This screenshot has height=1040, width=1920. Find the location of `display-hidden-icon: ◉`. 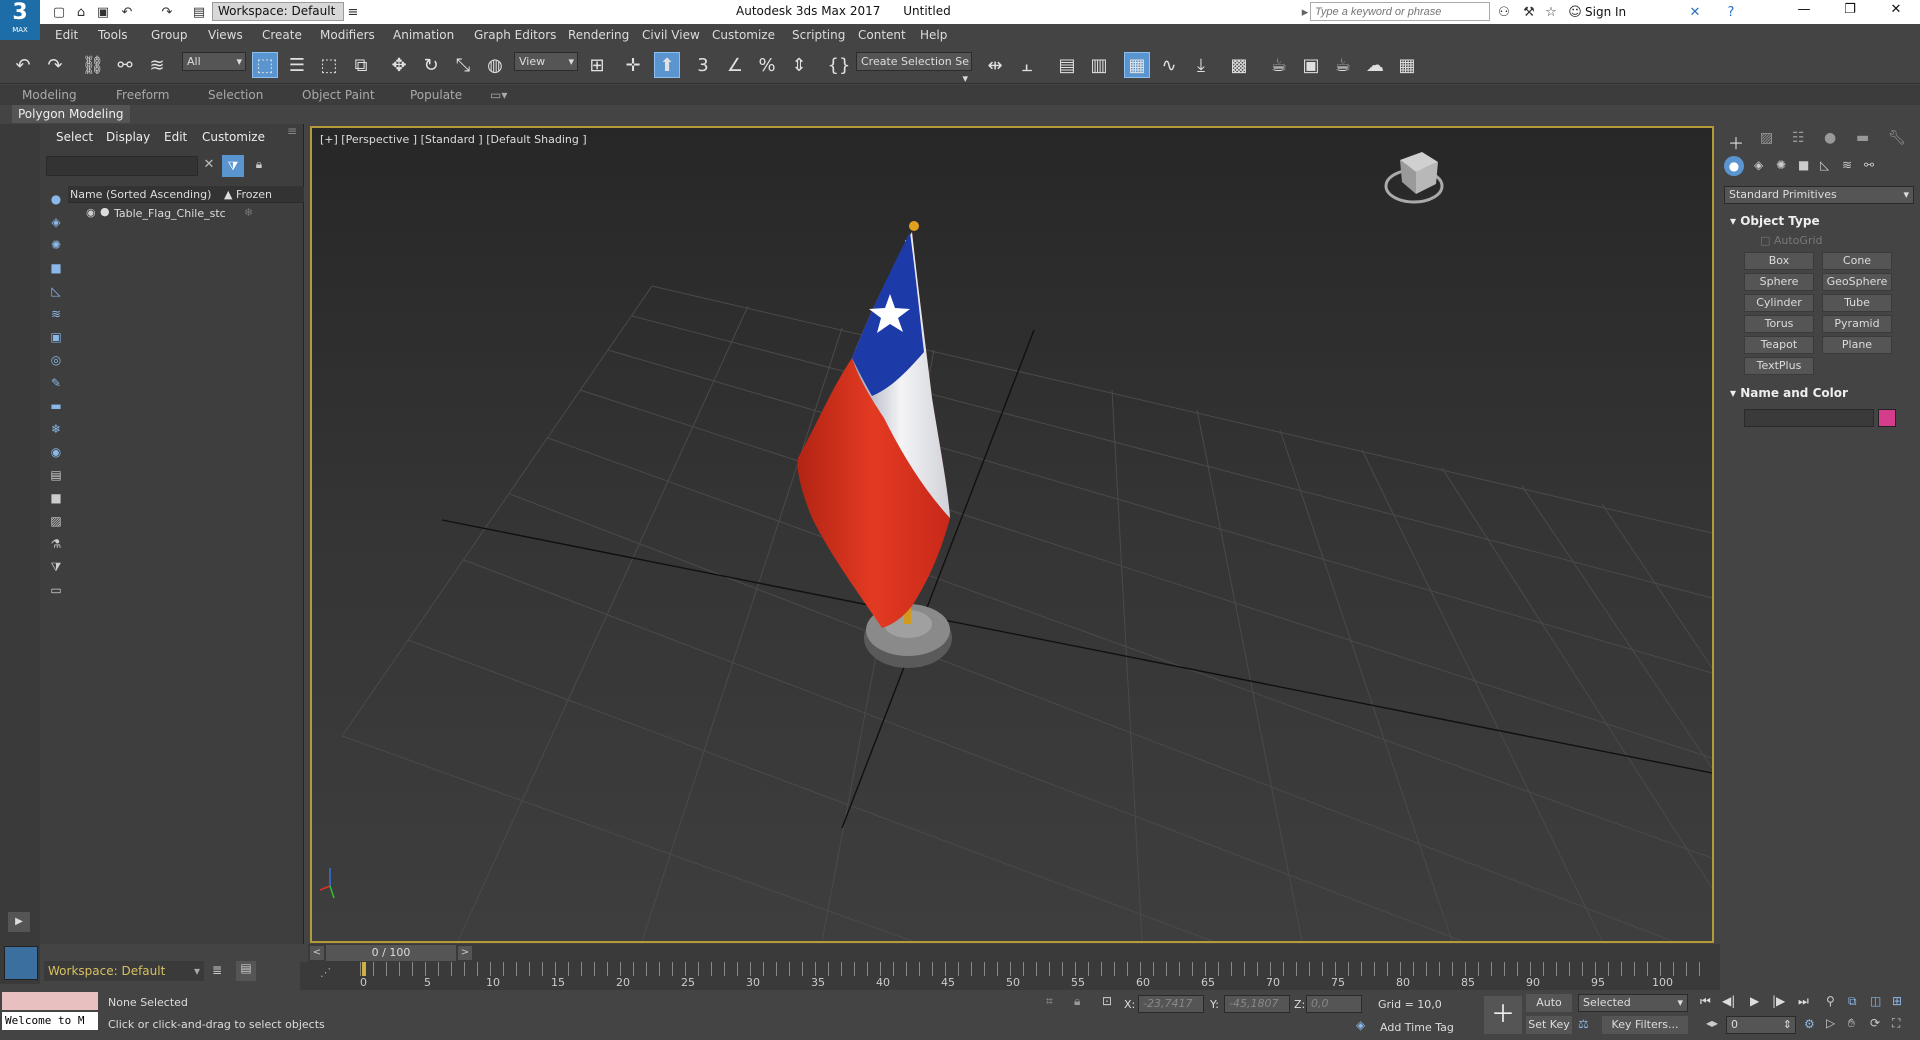

display-hidden-icon: ◉ is located at coordinates (56, 452).